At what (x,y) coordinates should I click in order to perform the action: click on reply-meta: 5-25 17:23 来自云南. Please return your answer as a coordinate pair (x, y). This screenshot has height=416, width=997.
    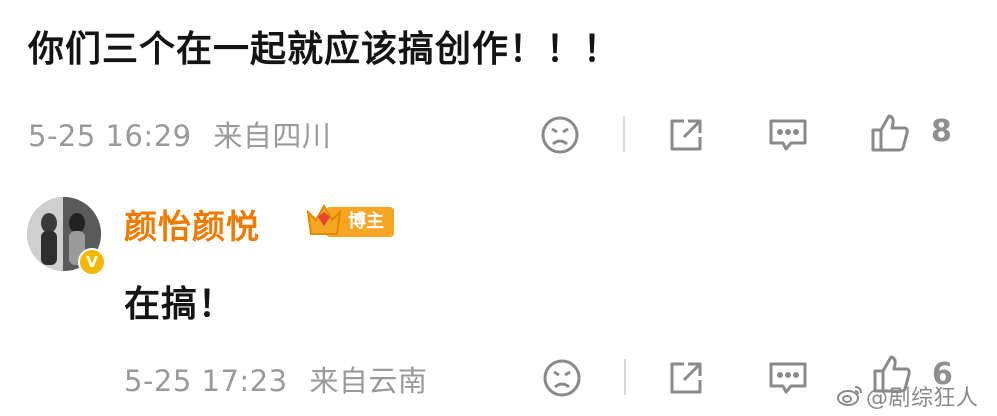
    Looking at the image, I should click on (275, 379).